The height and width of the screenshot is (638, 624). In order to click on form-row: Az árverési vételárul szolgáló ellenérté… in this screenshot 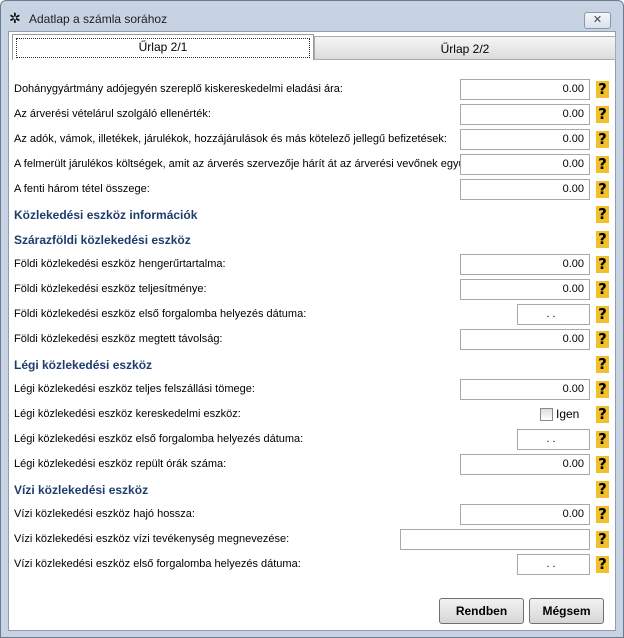, I will do `click(314, 115)`.